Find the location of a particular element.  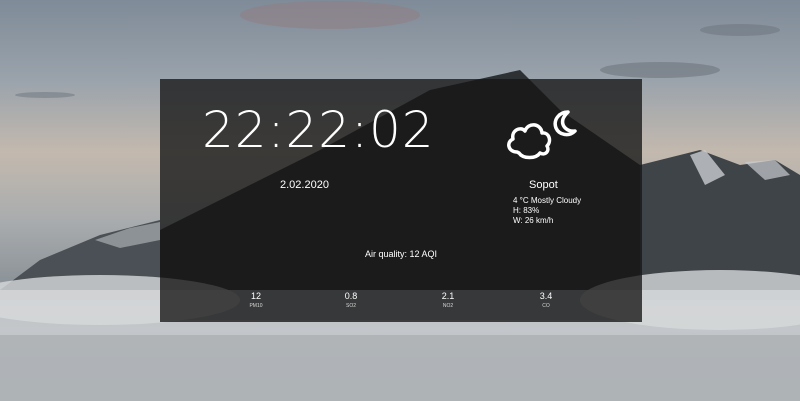

pollutant-value: 0.8 is located at coordinates (351, 296).